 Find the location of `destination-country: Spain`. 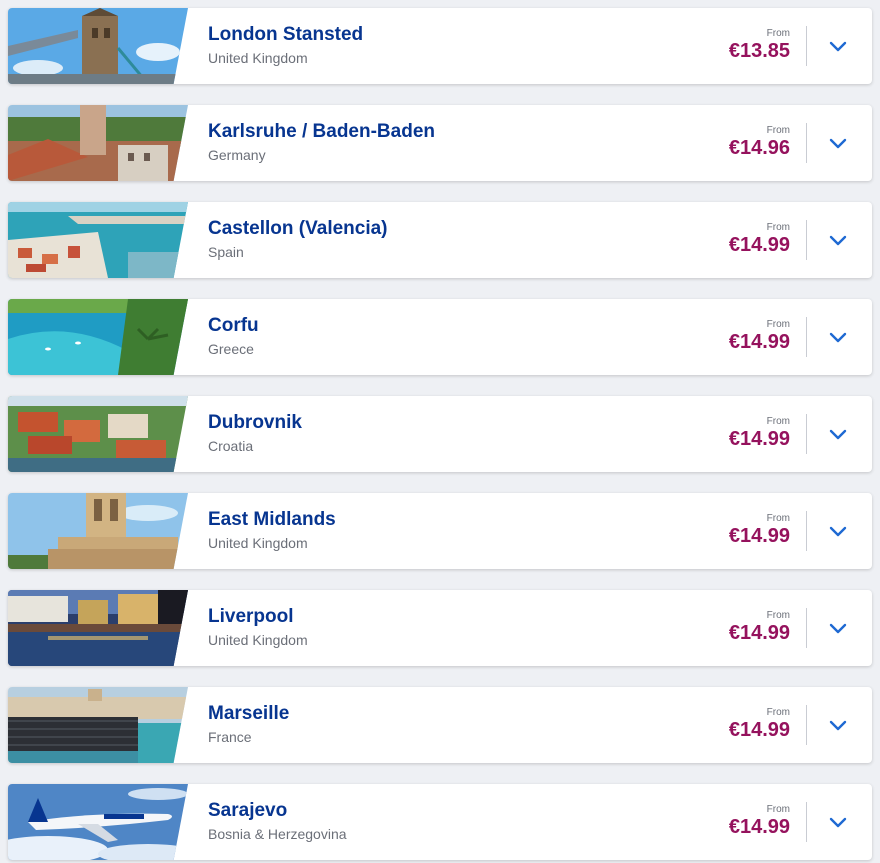

destination-country: Spain is located at coordinates (226, 252).